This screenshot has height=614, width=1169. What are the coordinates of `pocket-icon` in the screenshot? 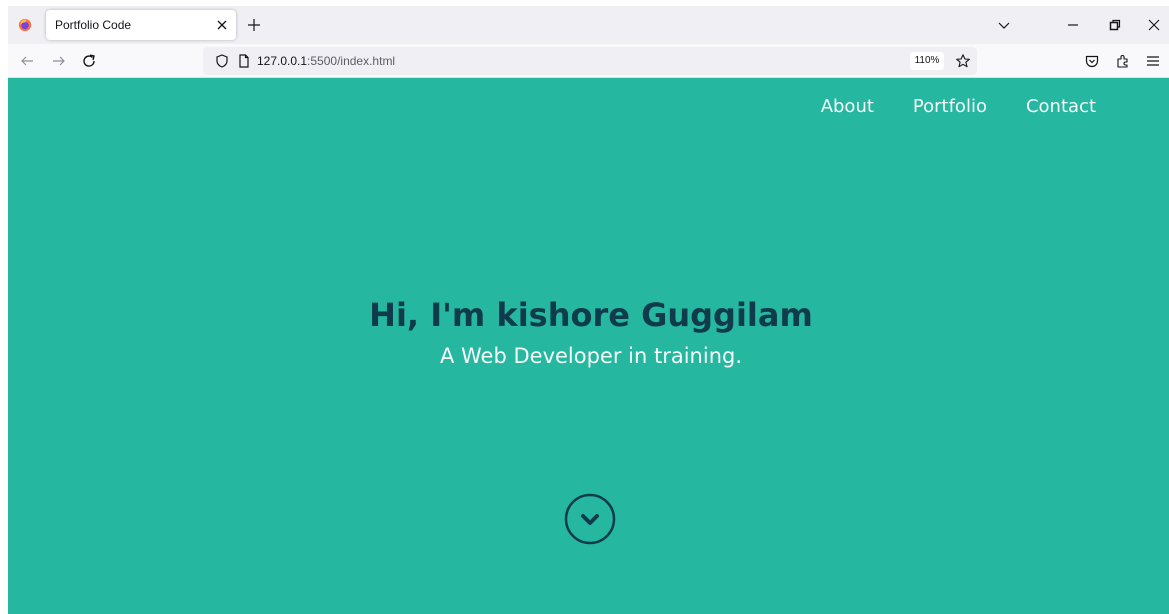 It's located at (1092, 61).